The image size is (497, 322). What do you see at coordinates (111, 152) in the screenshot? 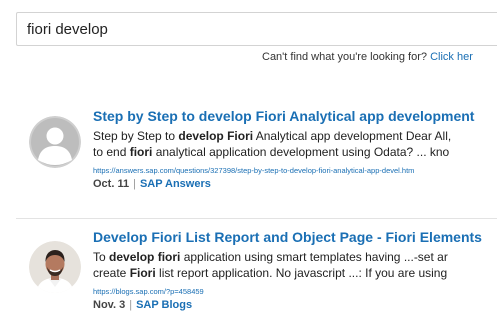
I see `snippet-text: to end` at bounding box center [111, 152].